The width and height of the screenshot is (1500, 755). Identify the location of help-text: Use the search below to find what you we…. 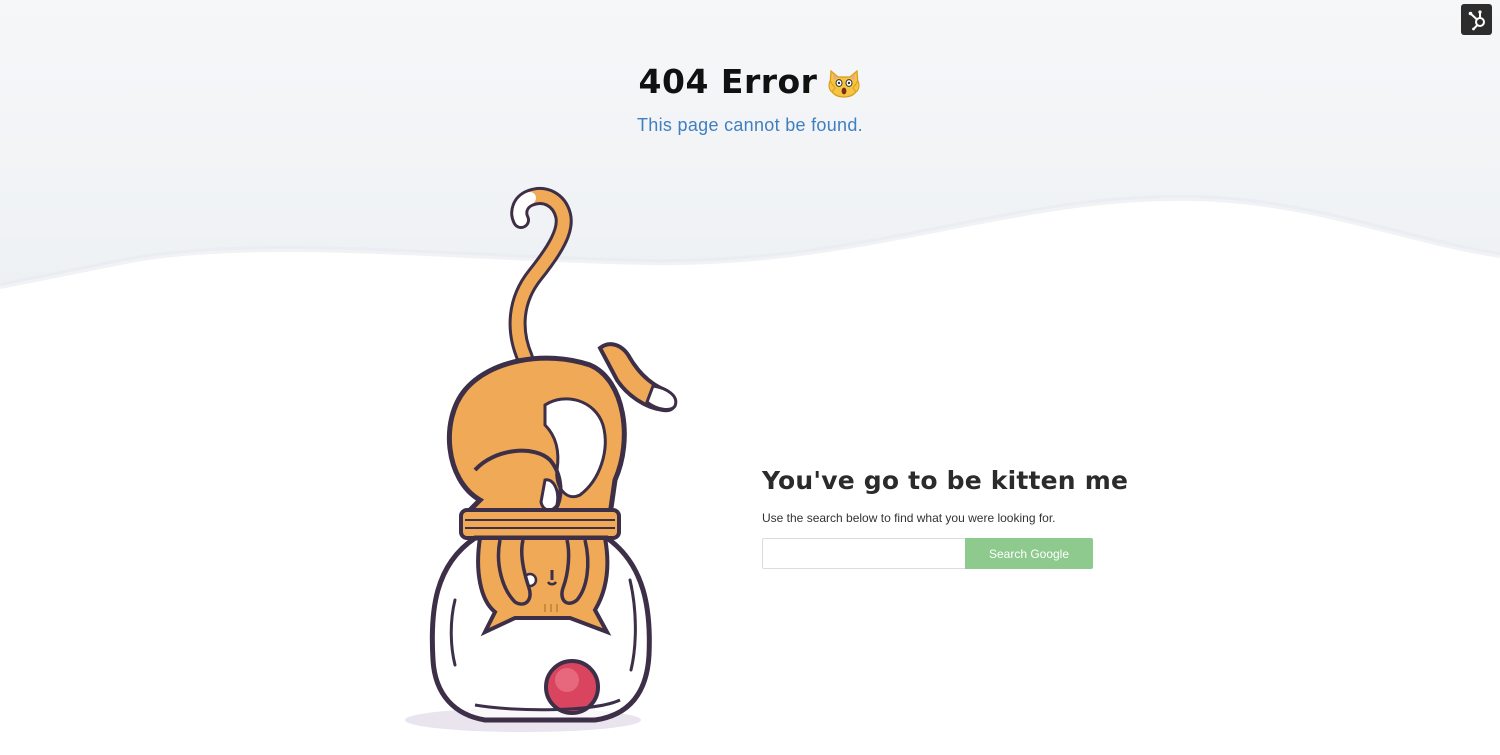
(909, 518).